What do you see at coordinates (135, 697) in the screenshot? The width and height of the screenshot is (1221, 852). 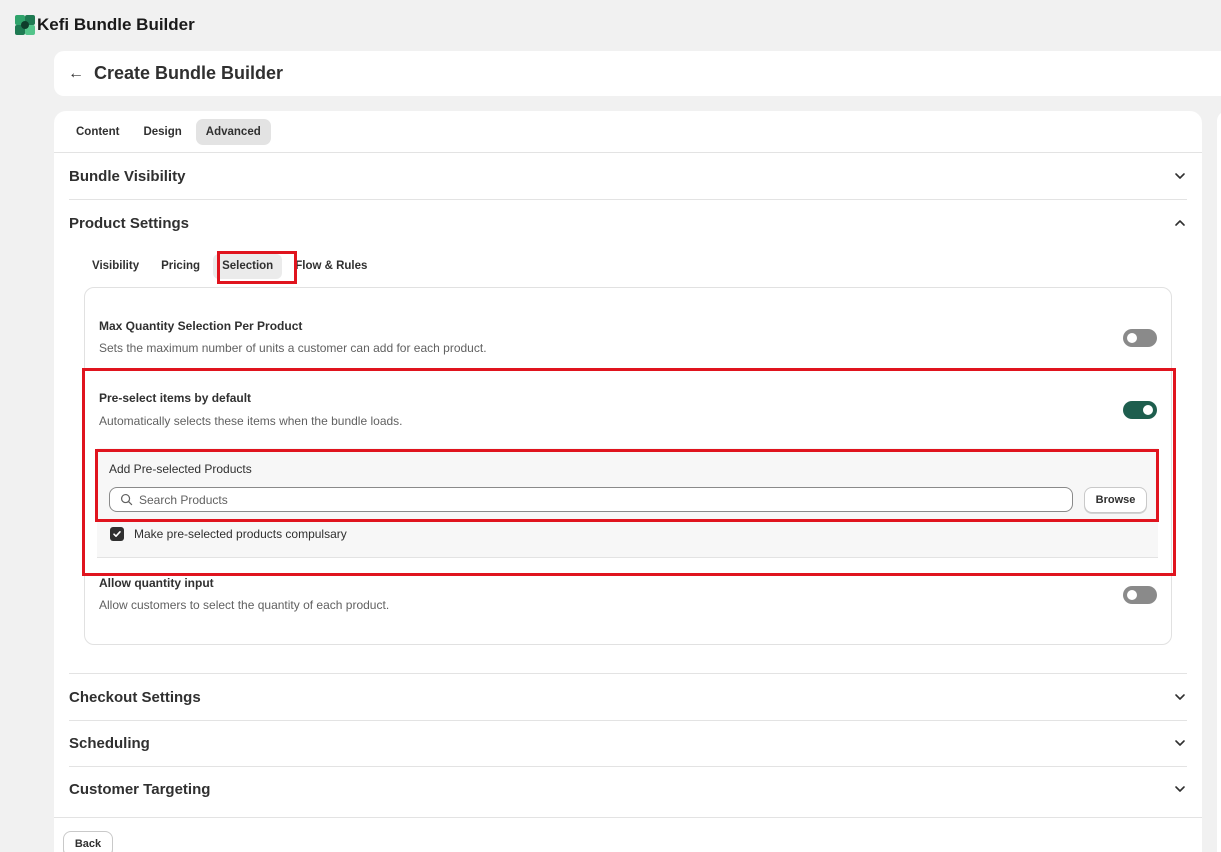 I see `section-title: Checkout Settings` at bounding box center [135, 697].